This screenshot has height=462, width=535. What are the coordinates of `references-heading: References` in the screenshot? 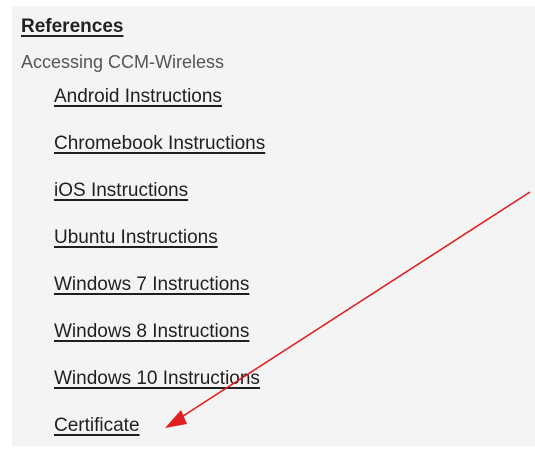 It's located at (72, 26).